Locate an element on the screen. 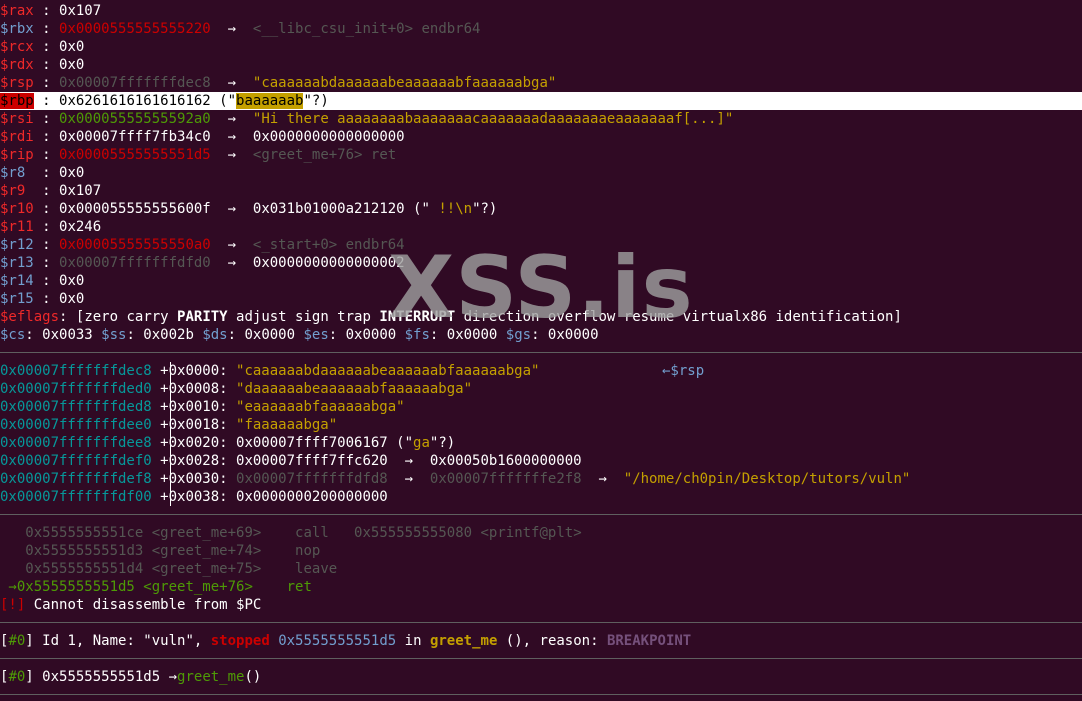 The image size is (1082, 701). stack-address: 0x00007fffffffdef0 is located at coordinates (76, 461).